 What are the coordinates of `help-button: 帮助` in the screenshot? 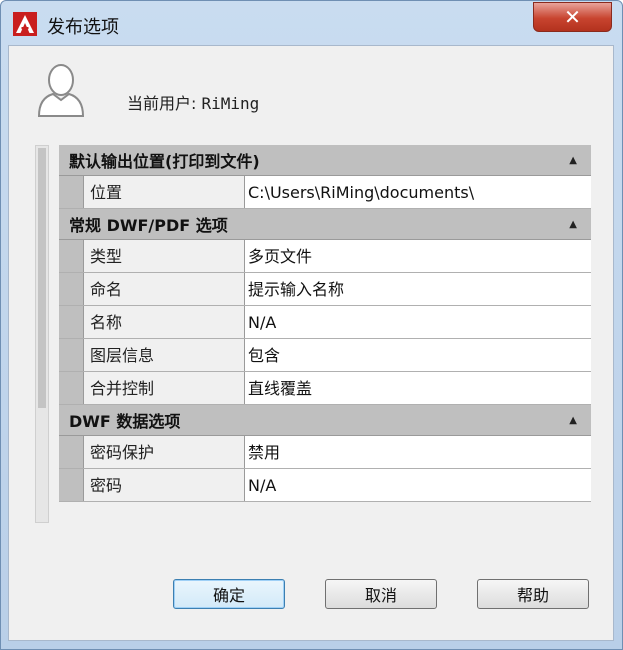 It's located at (533, 594).